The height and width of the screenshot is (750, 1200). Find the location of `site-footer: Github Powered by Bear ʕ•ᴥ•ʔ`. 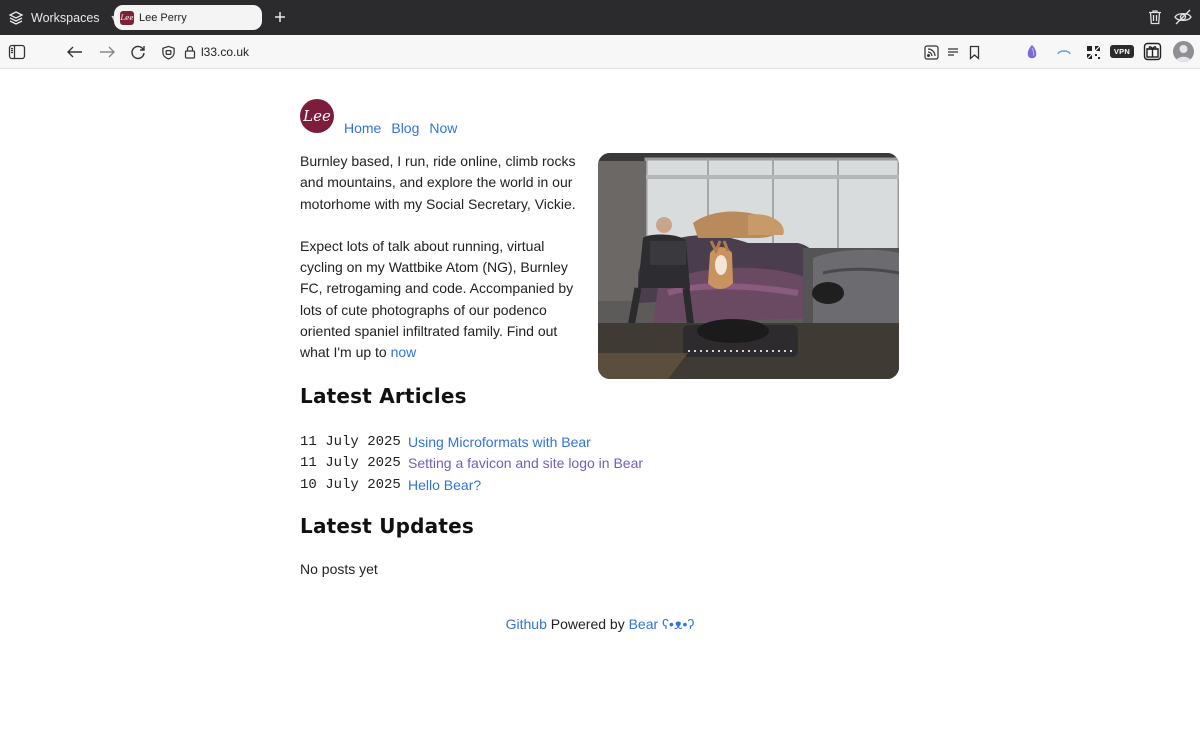

site-footer: Github Powered by Bear ʕ•ᴥ•ʔ is located at coordinates (600, 624).